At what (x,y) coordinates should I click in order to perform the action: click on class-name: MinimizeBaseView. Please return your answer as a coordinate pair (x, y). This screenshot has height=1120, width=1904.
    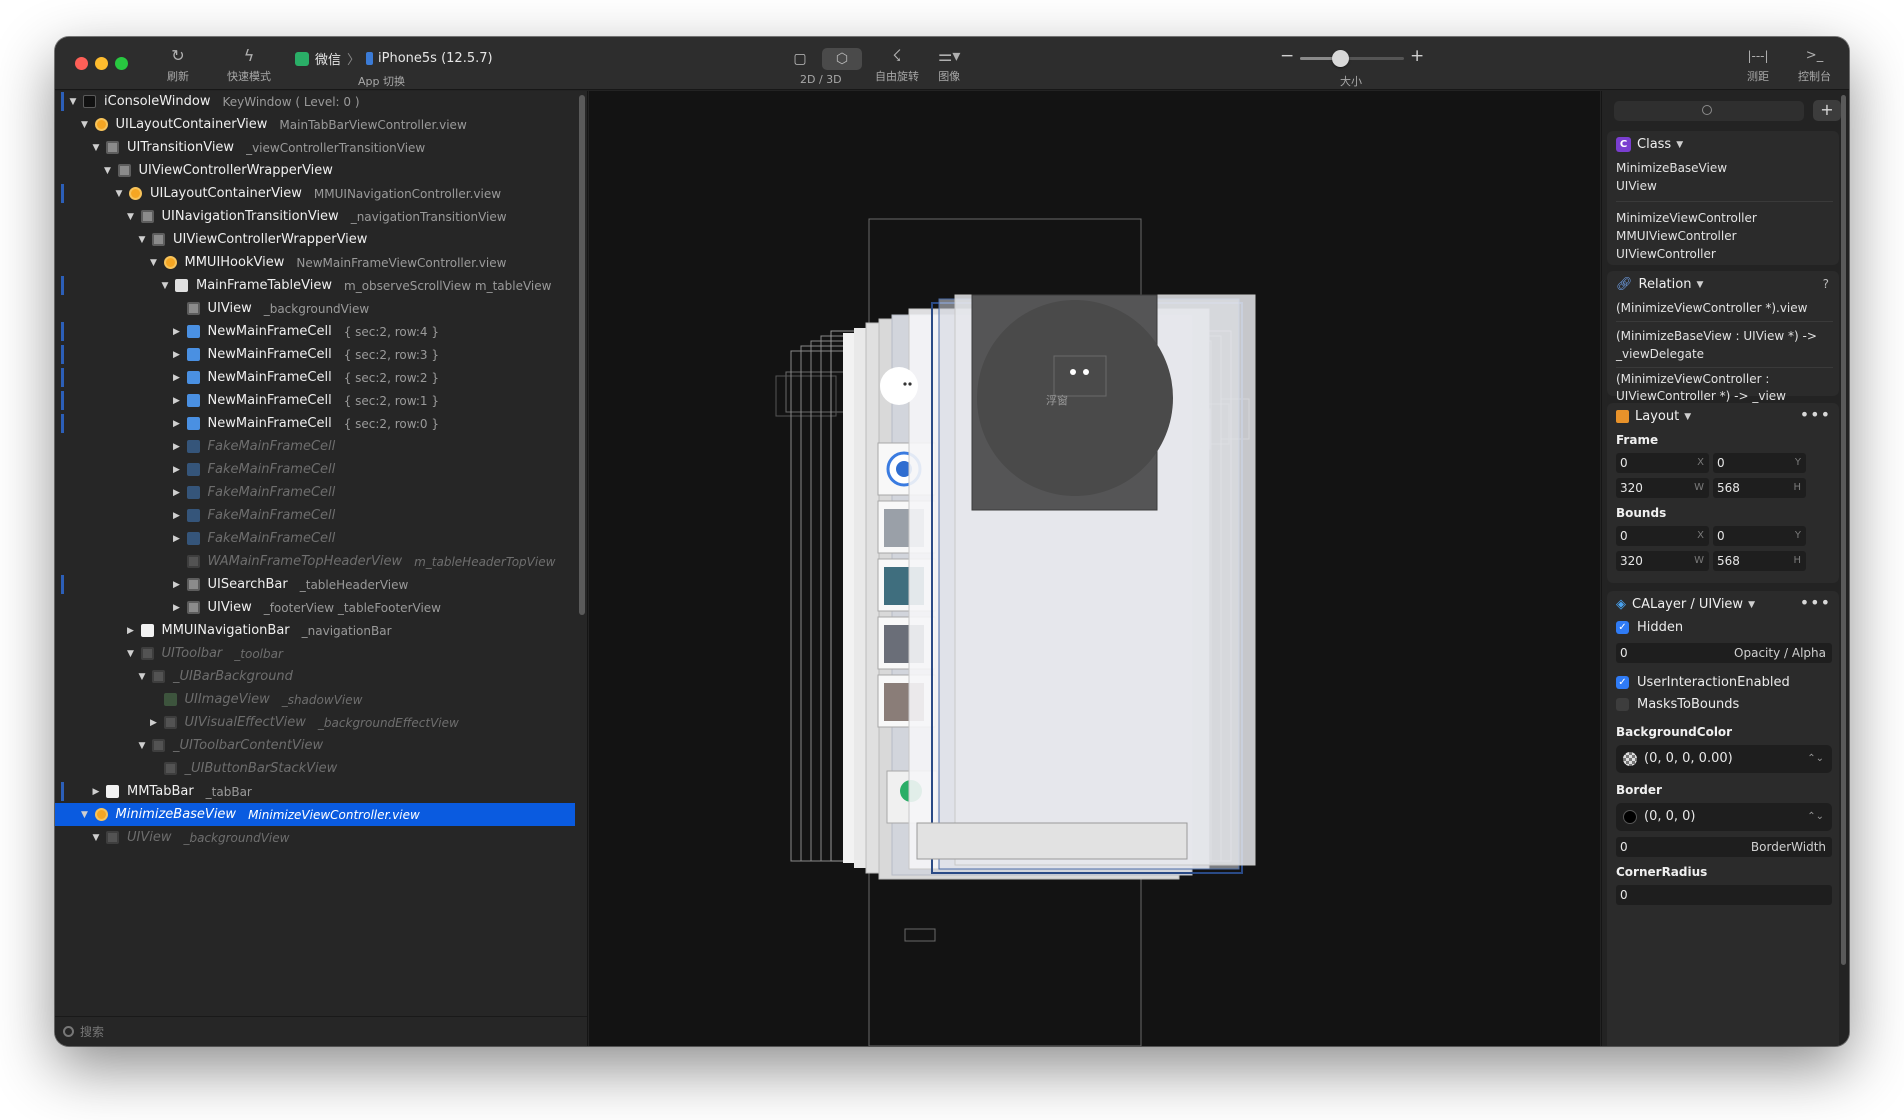
    Looking at the image, I should click on (1671, 168).